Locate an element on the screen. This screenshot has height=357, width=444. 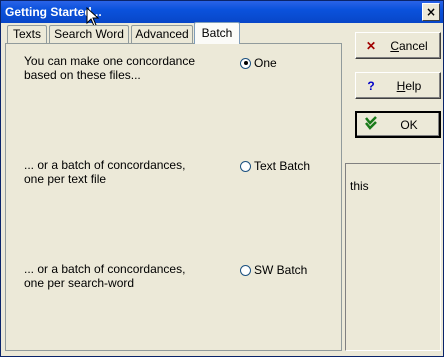
radio-text-batch-indicator-icon is located at coordinates (245, 166).